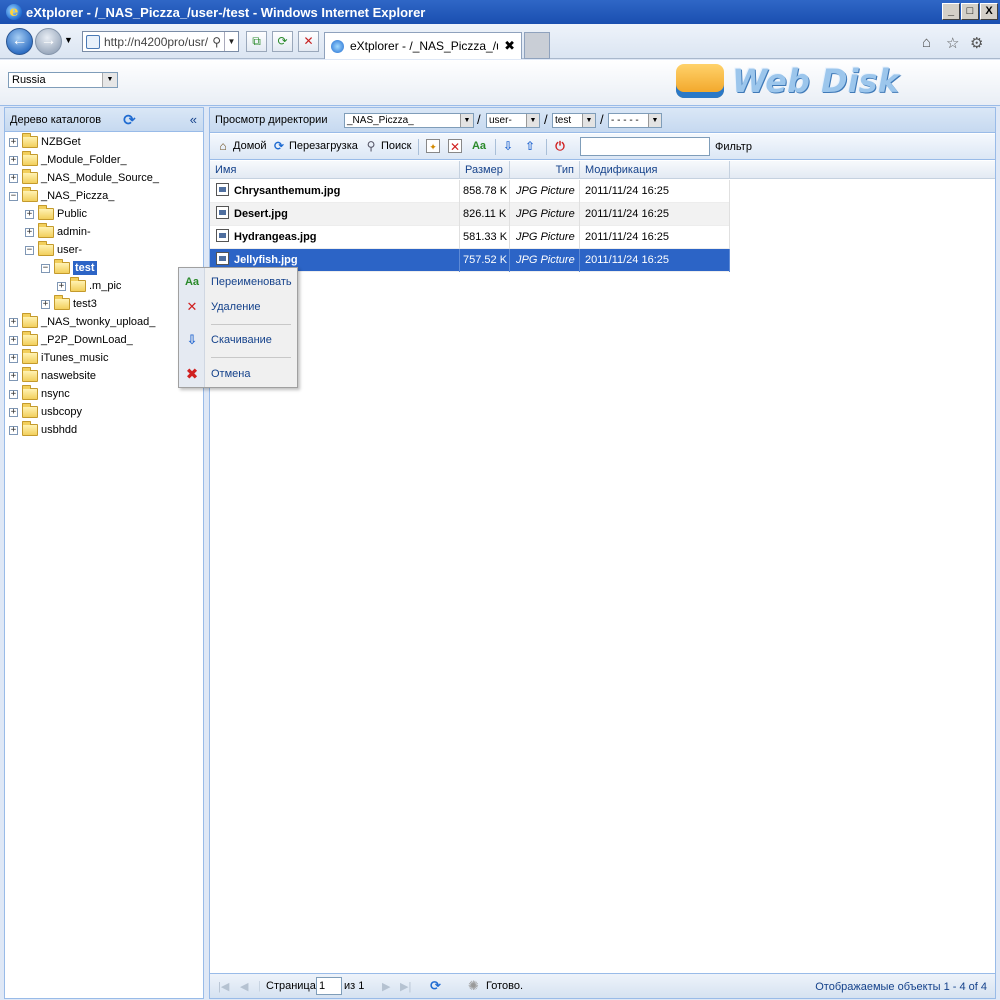 The image size is (1000, 1000). Describe the element at coordinates (238, 340) in the screenshot. I see `menu-item-download: ⇩ Скачивание` at that location.